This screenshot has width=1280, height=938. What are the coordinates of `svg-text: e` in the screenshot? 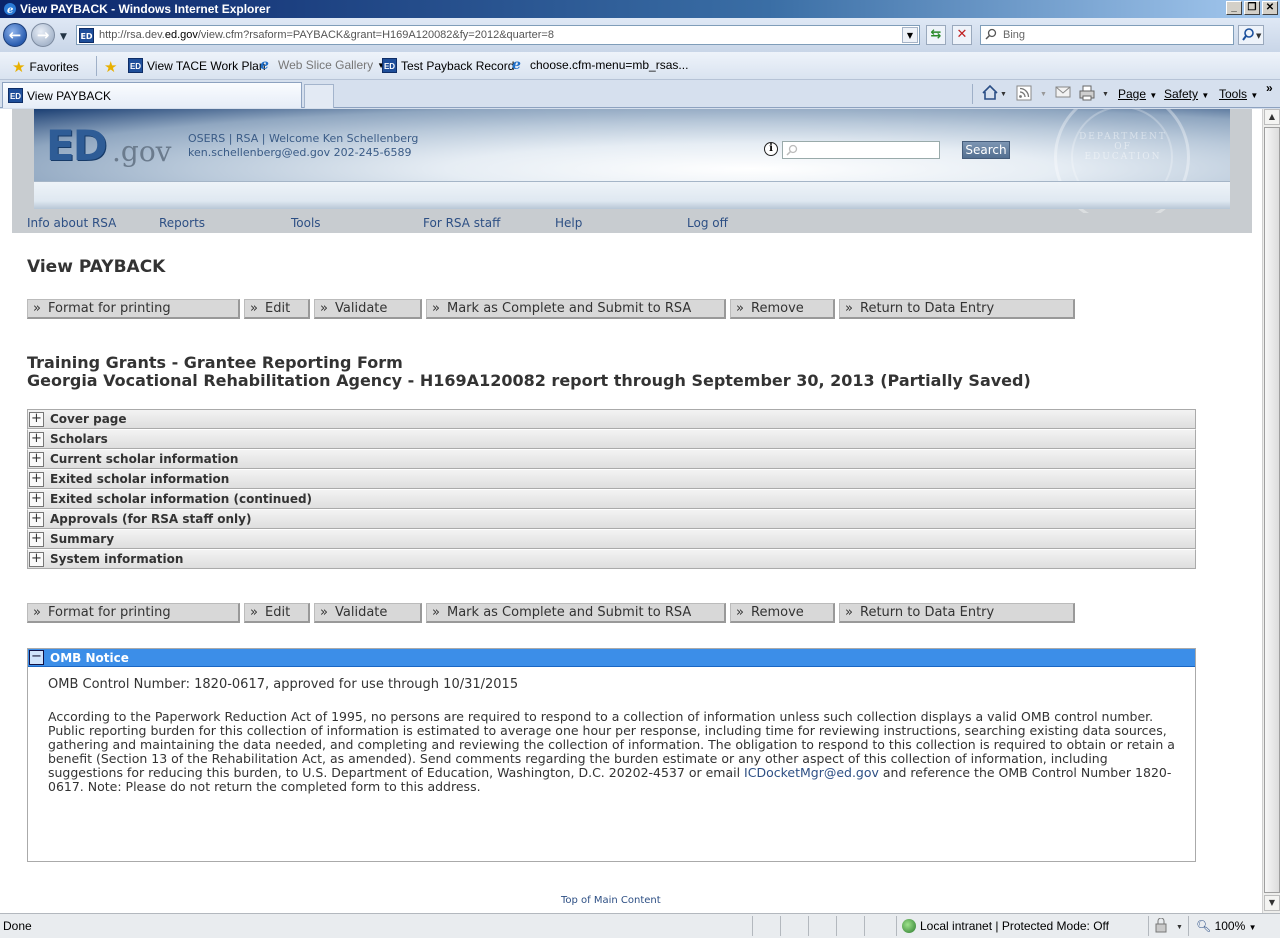 It's located at (10, 10).